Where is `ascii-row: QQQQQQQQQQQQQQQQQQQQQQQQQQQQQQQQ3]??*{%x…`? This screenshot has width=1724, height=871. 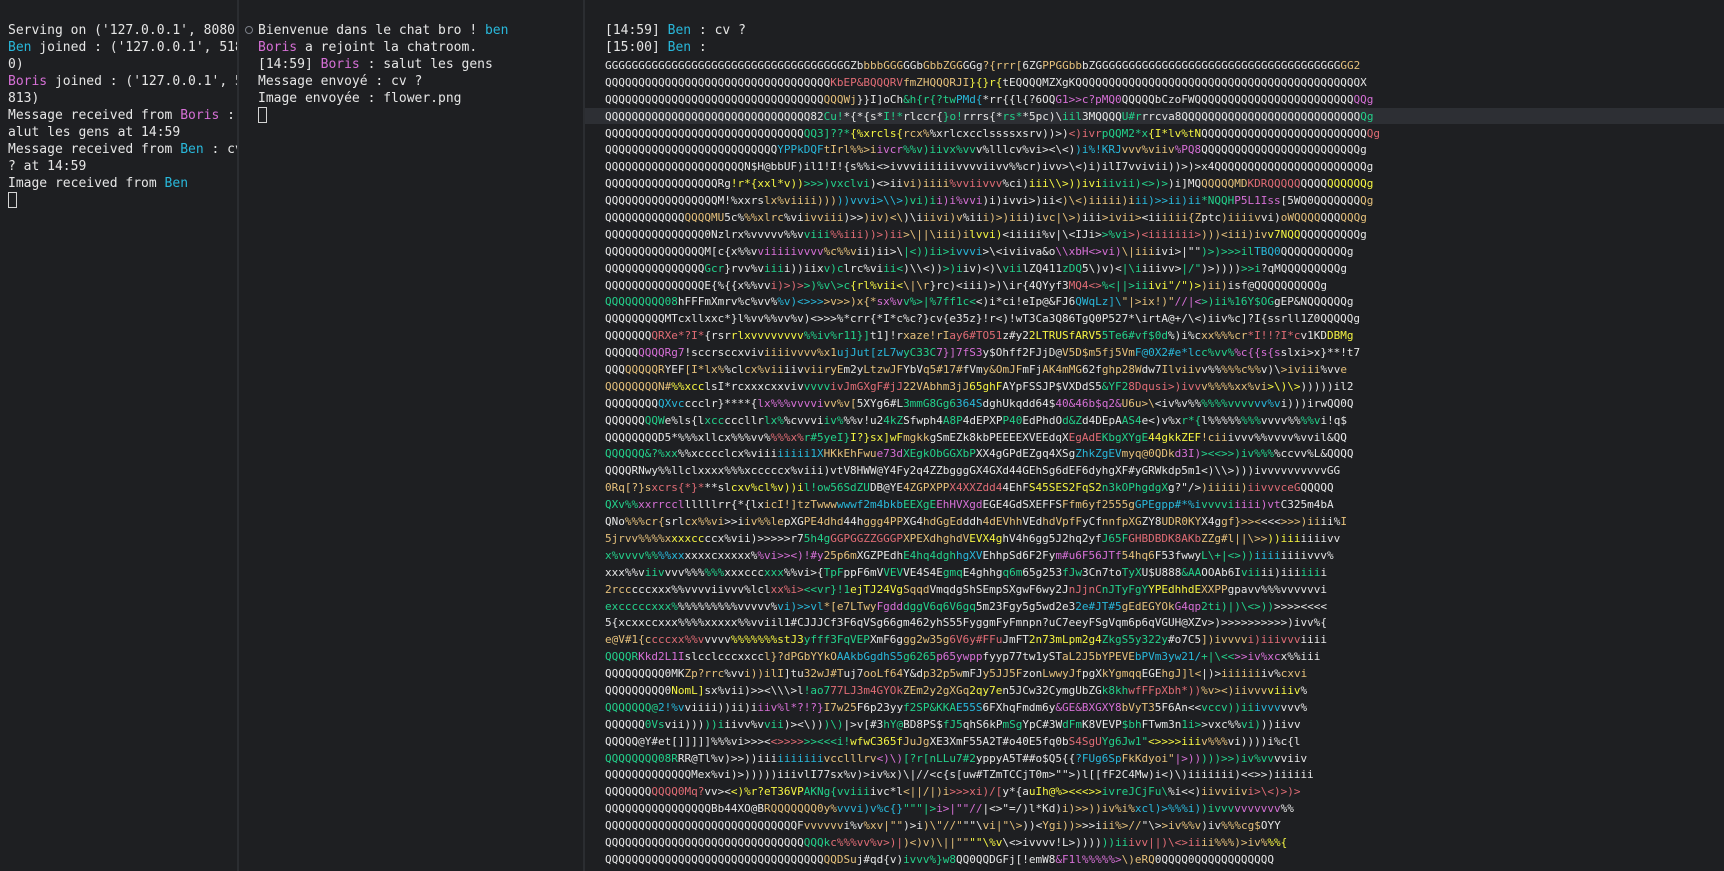 ascii-row: QQQQQQQQQQQQQQQQQQQQQQQQQQQQQQQQ3]??*{%x… is located at coordinates (992, 133).